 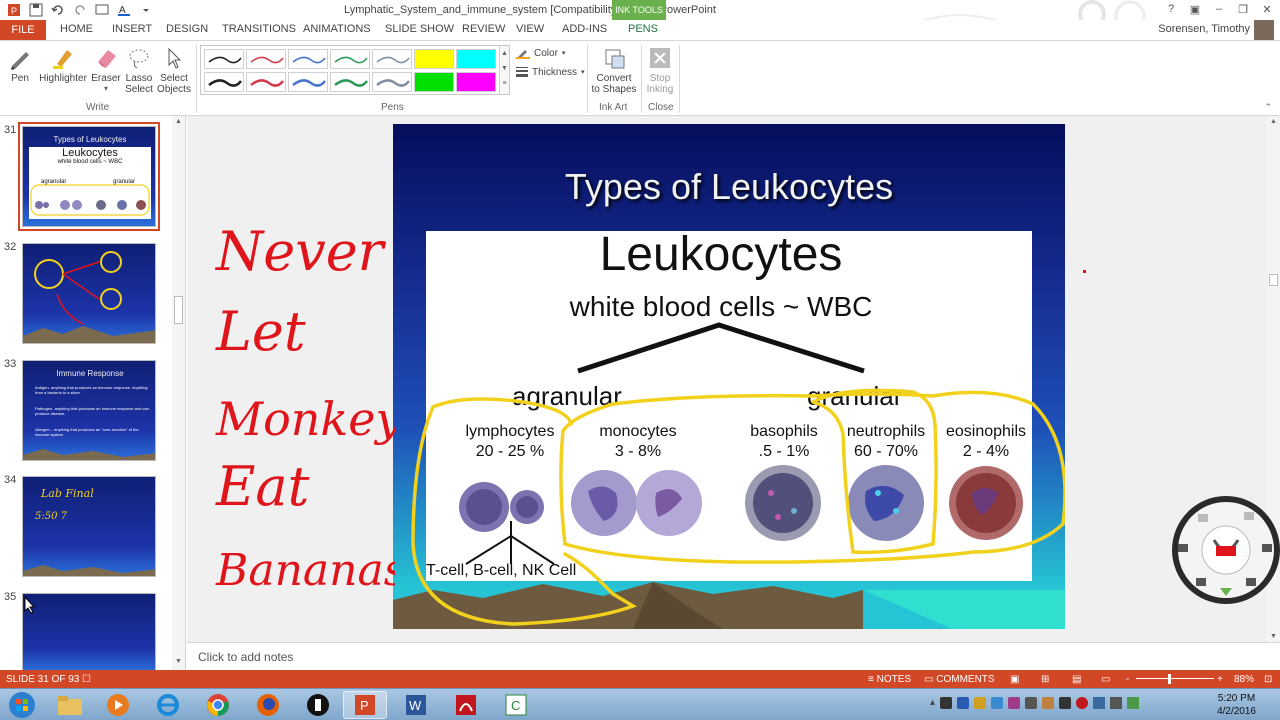 What do you see at coordinates (106, 69) in the screenshot?
I see `eraser-button: Eraser ▾` at bounding box center [106, 69].